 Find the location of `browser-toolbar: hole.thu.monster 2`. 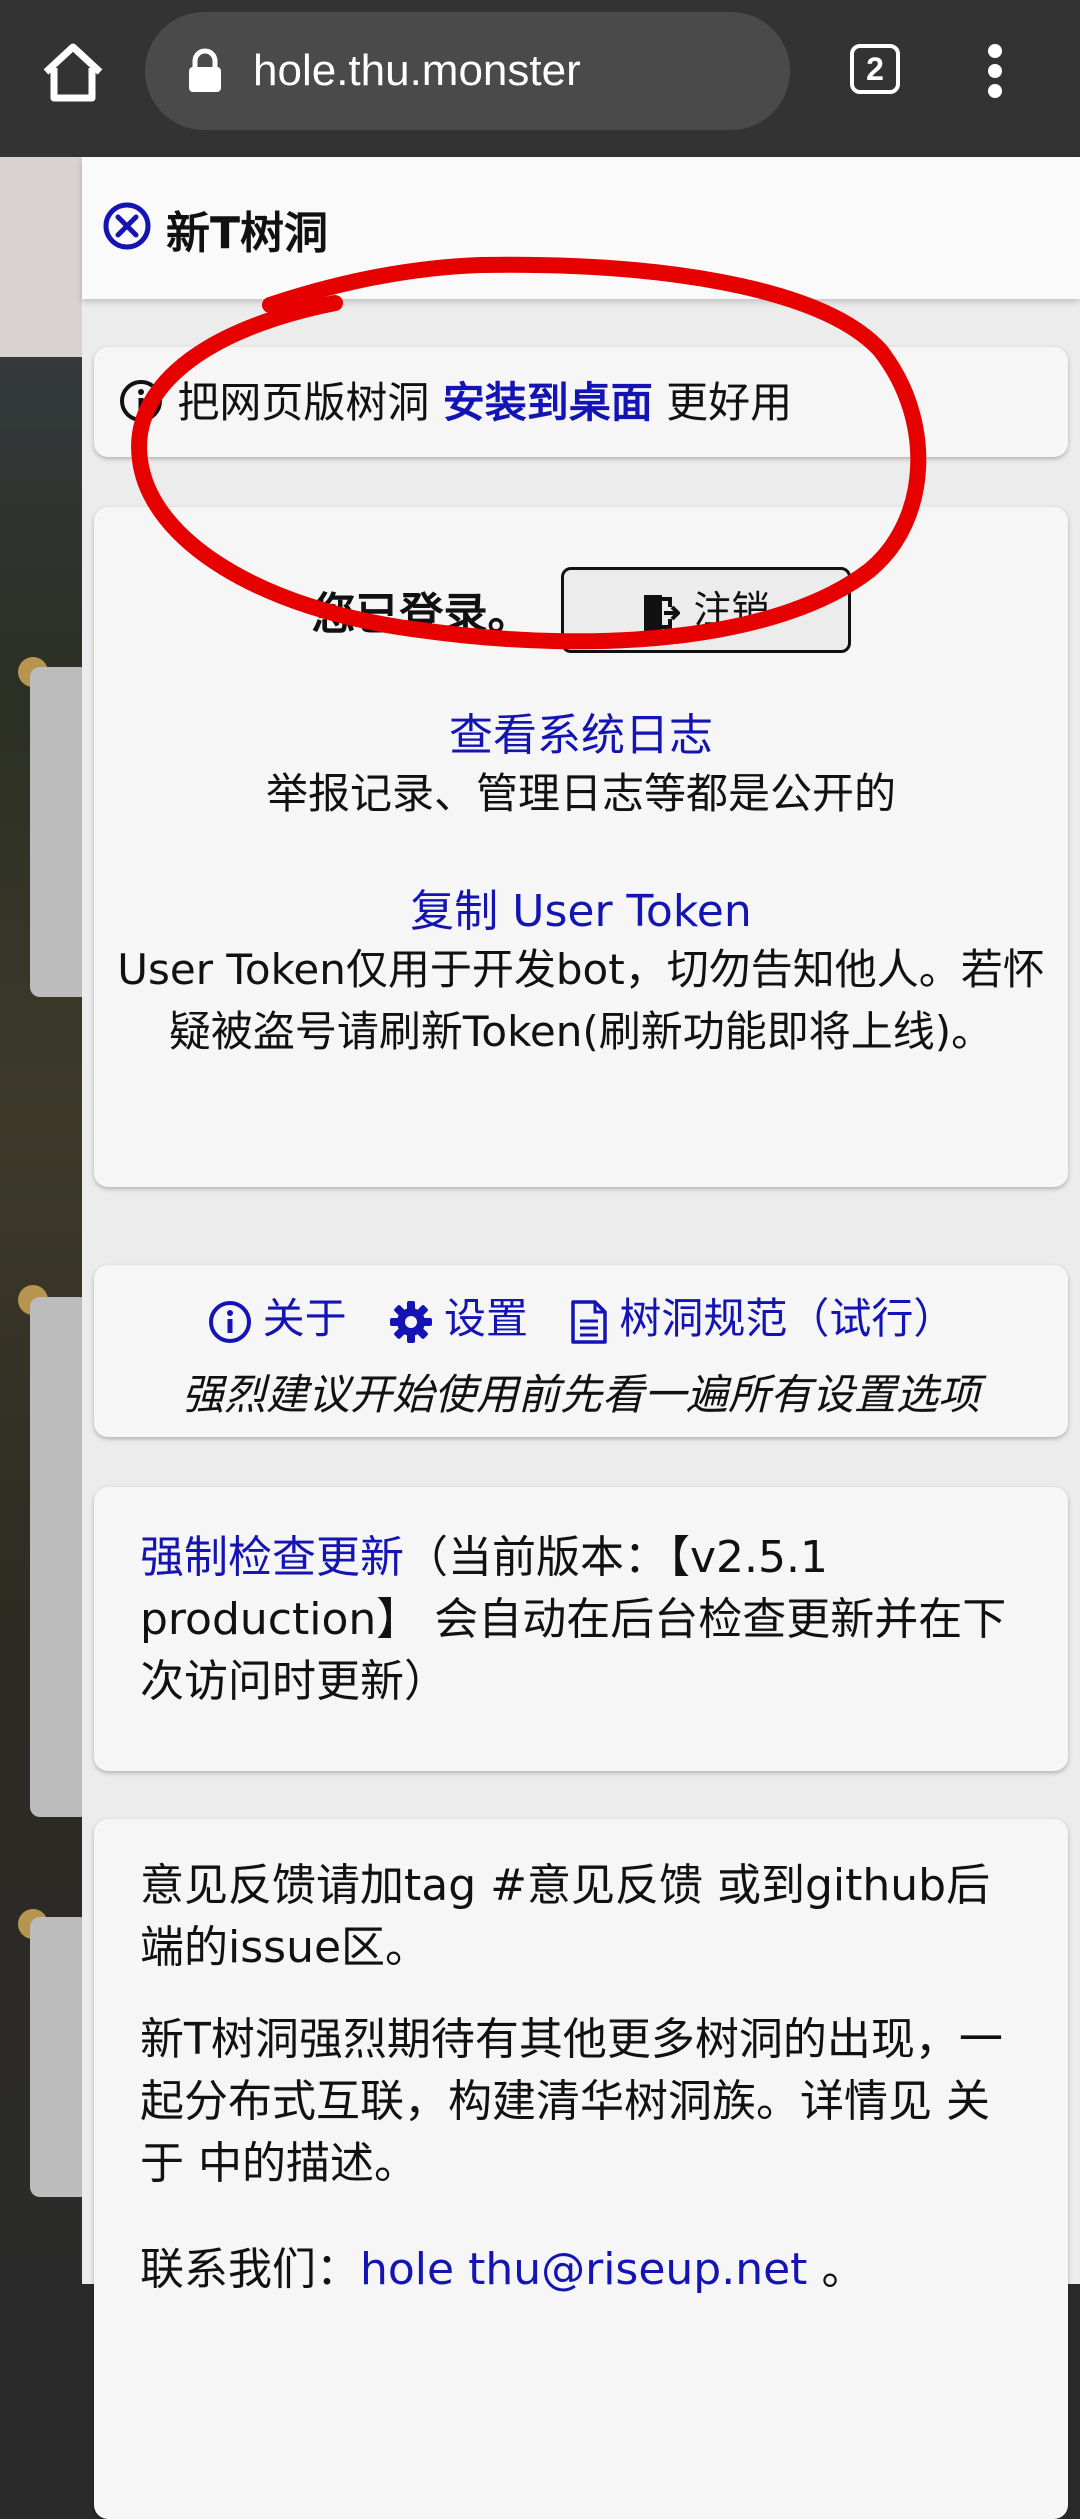

browser-toolbar: hole.thu.monster 2 is located at coordinates (540, 78).